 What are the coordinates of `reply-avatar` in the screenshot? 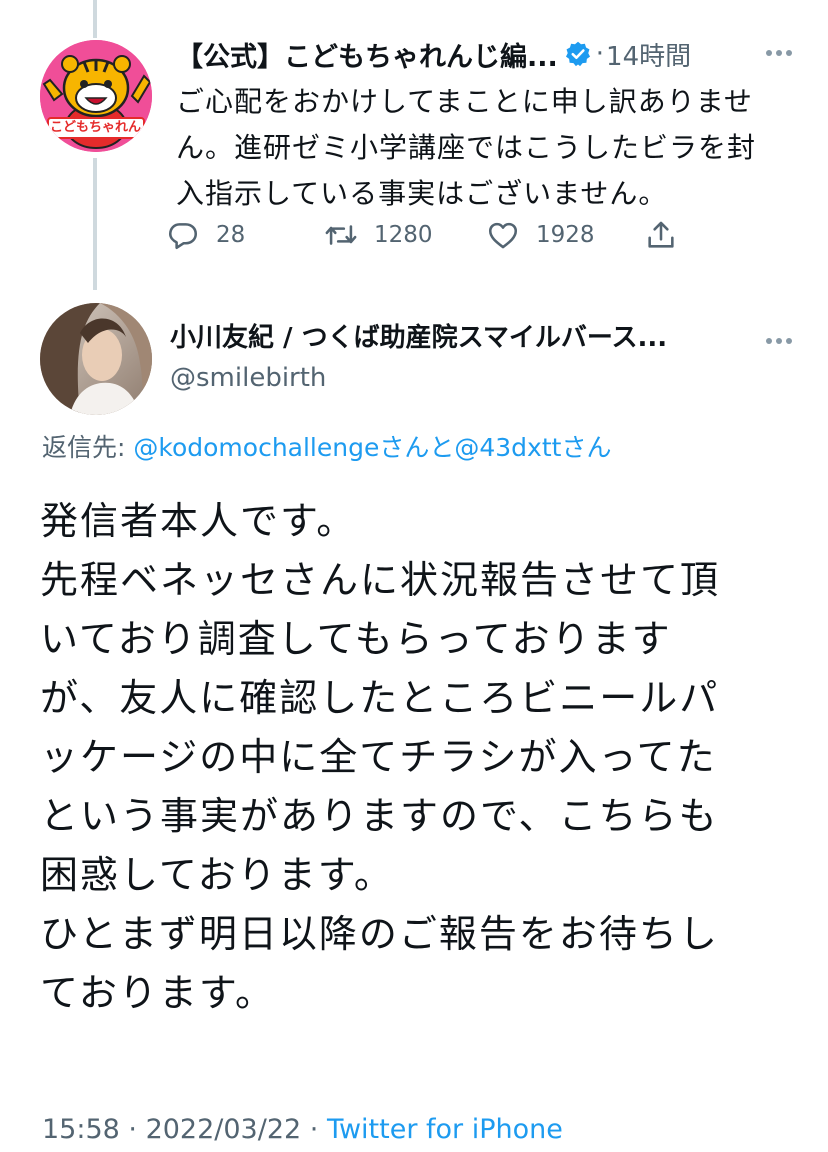 It's located at (96, 359).